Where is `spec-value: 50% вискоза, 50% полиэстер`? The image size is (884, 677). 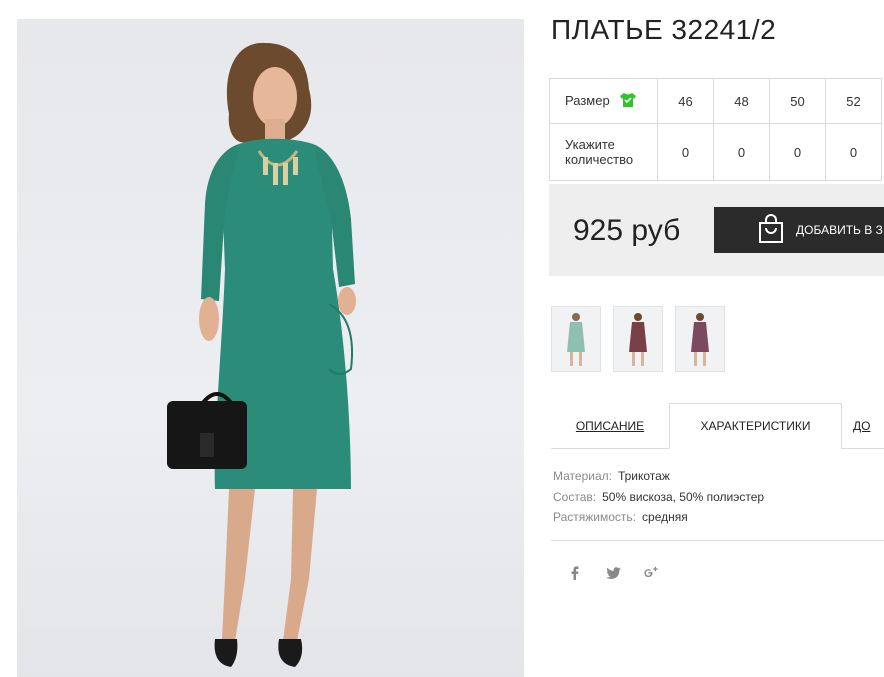 spec-value: 50% вискоза, 50% полиэстер is located at coordinates (683, 496).